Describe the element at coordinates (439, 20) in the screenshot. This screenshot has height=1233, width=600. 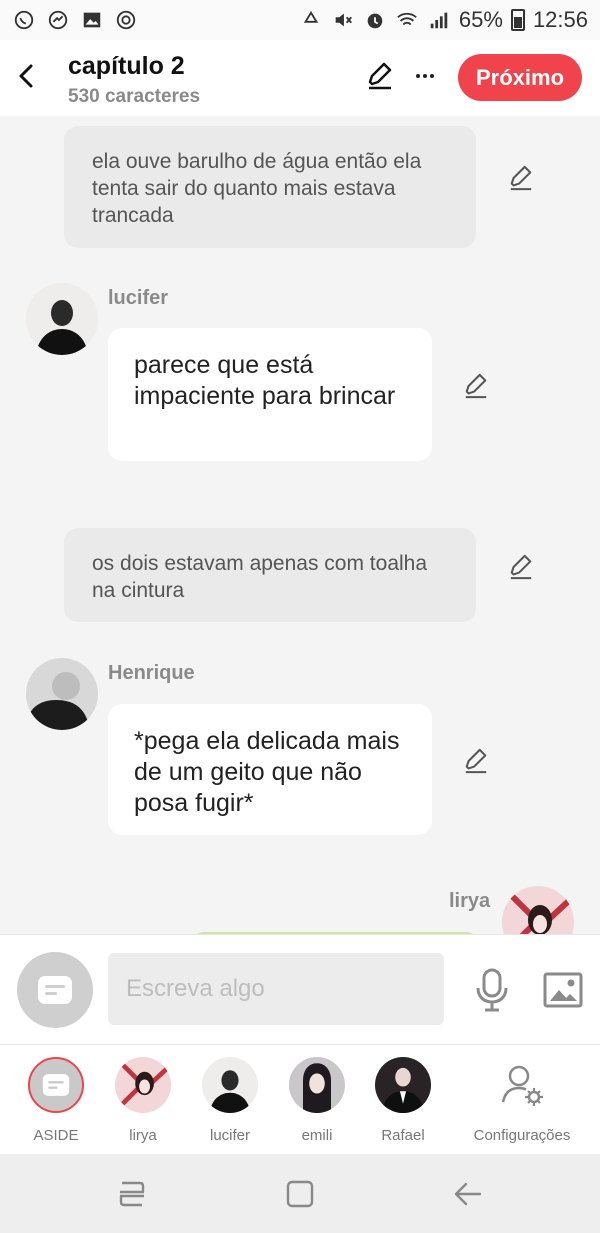
I see `signal-icon` at that location.